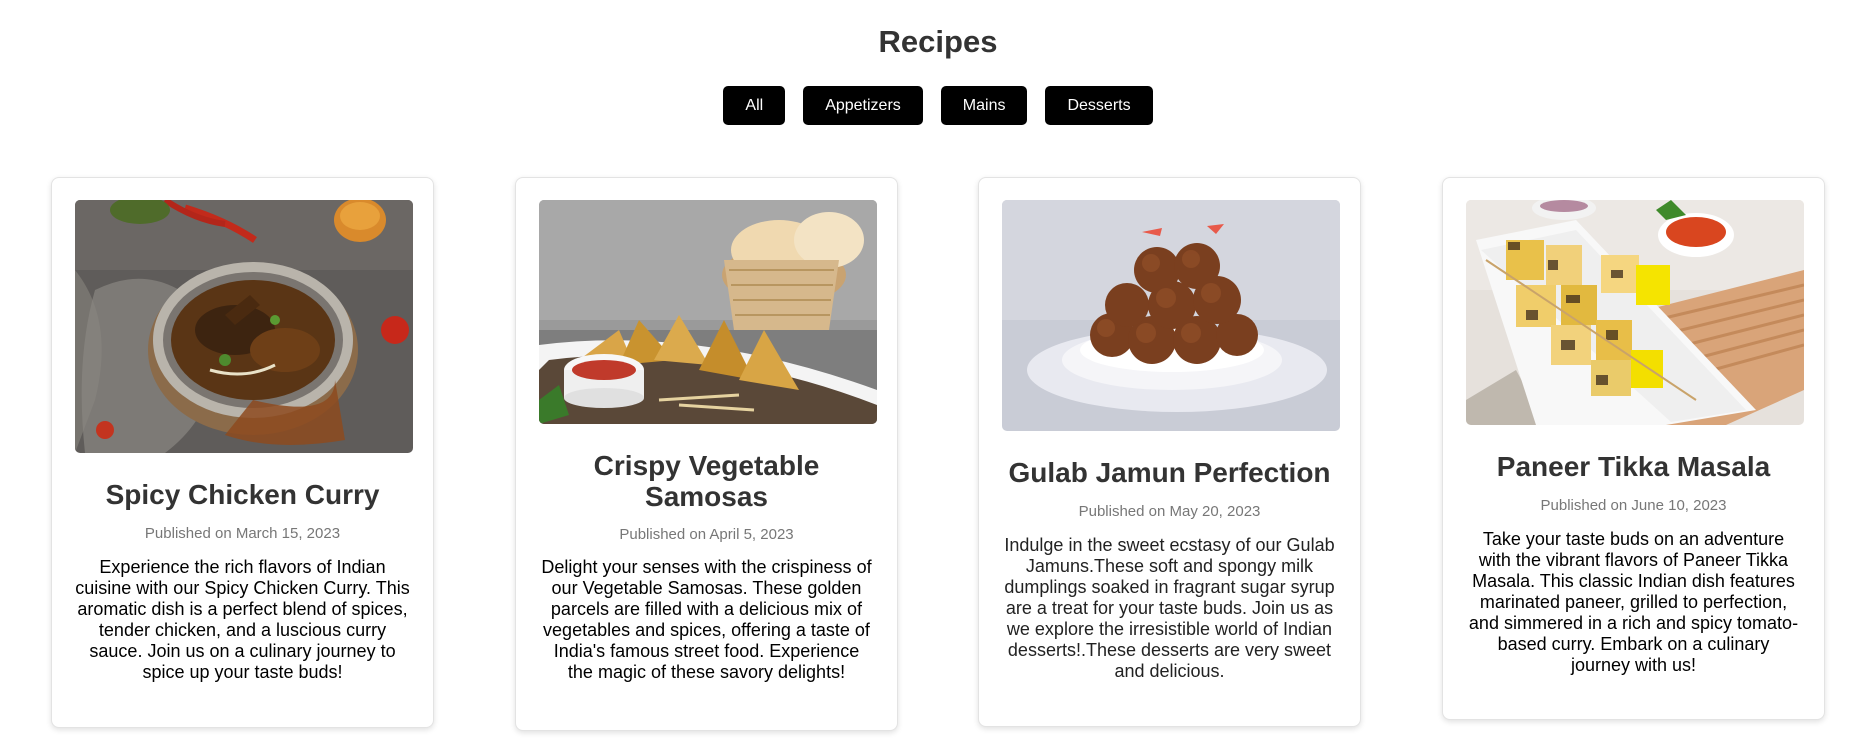  I want to click on filter-all-button: All, so click(754, 105).